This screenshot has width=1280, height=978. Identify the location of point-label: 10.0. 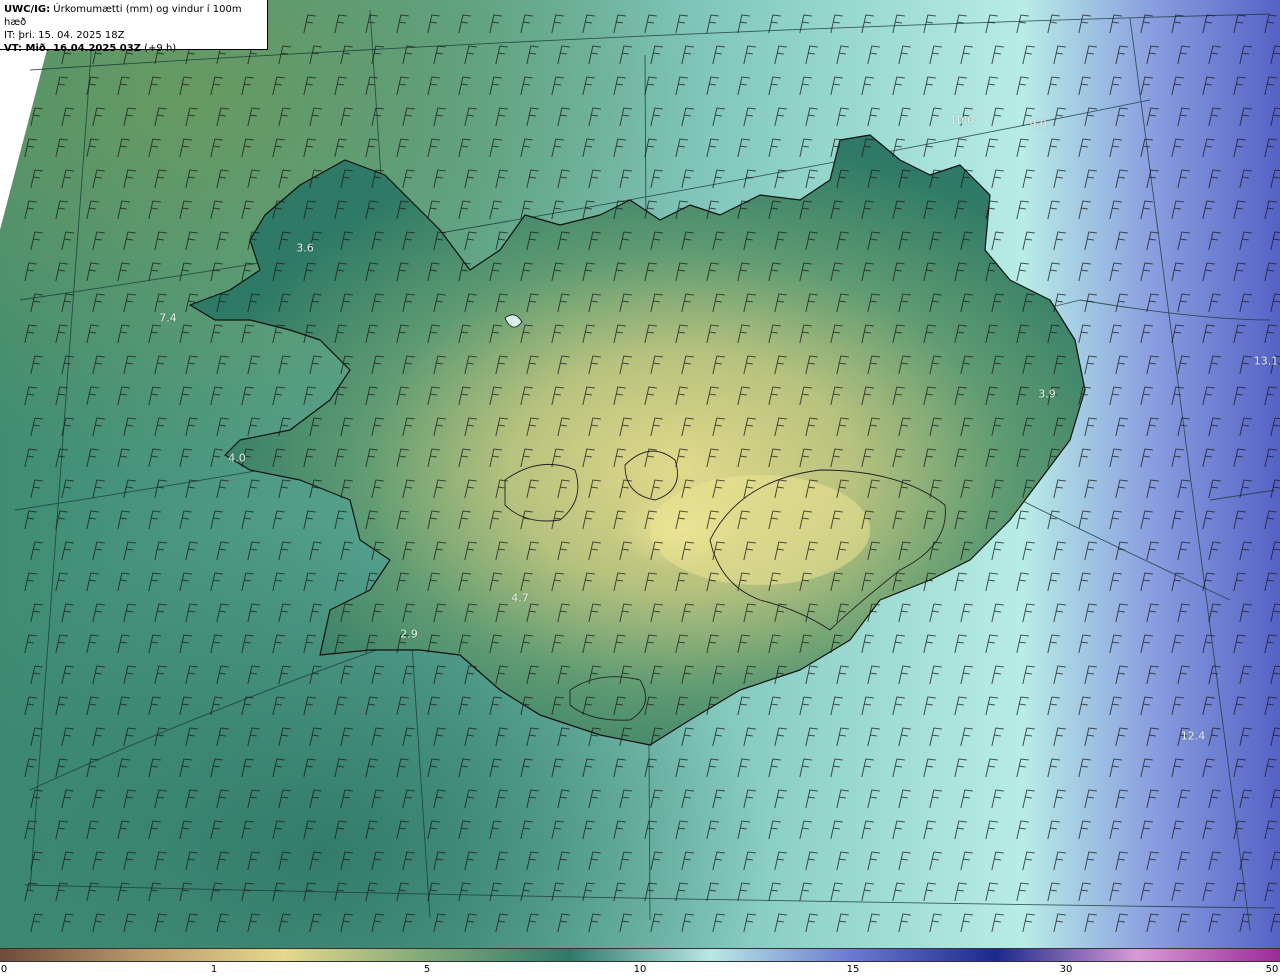
(962, 120).